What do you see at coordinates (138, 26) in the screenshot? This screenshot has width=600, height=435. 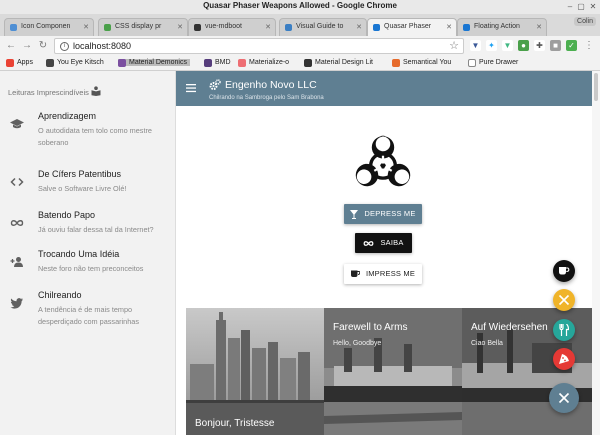 I see `tab-label: CSS display pr` at bounding box center [138, 26].